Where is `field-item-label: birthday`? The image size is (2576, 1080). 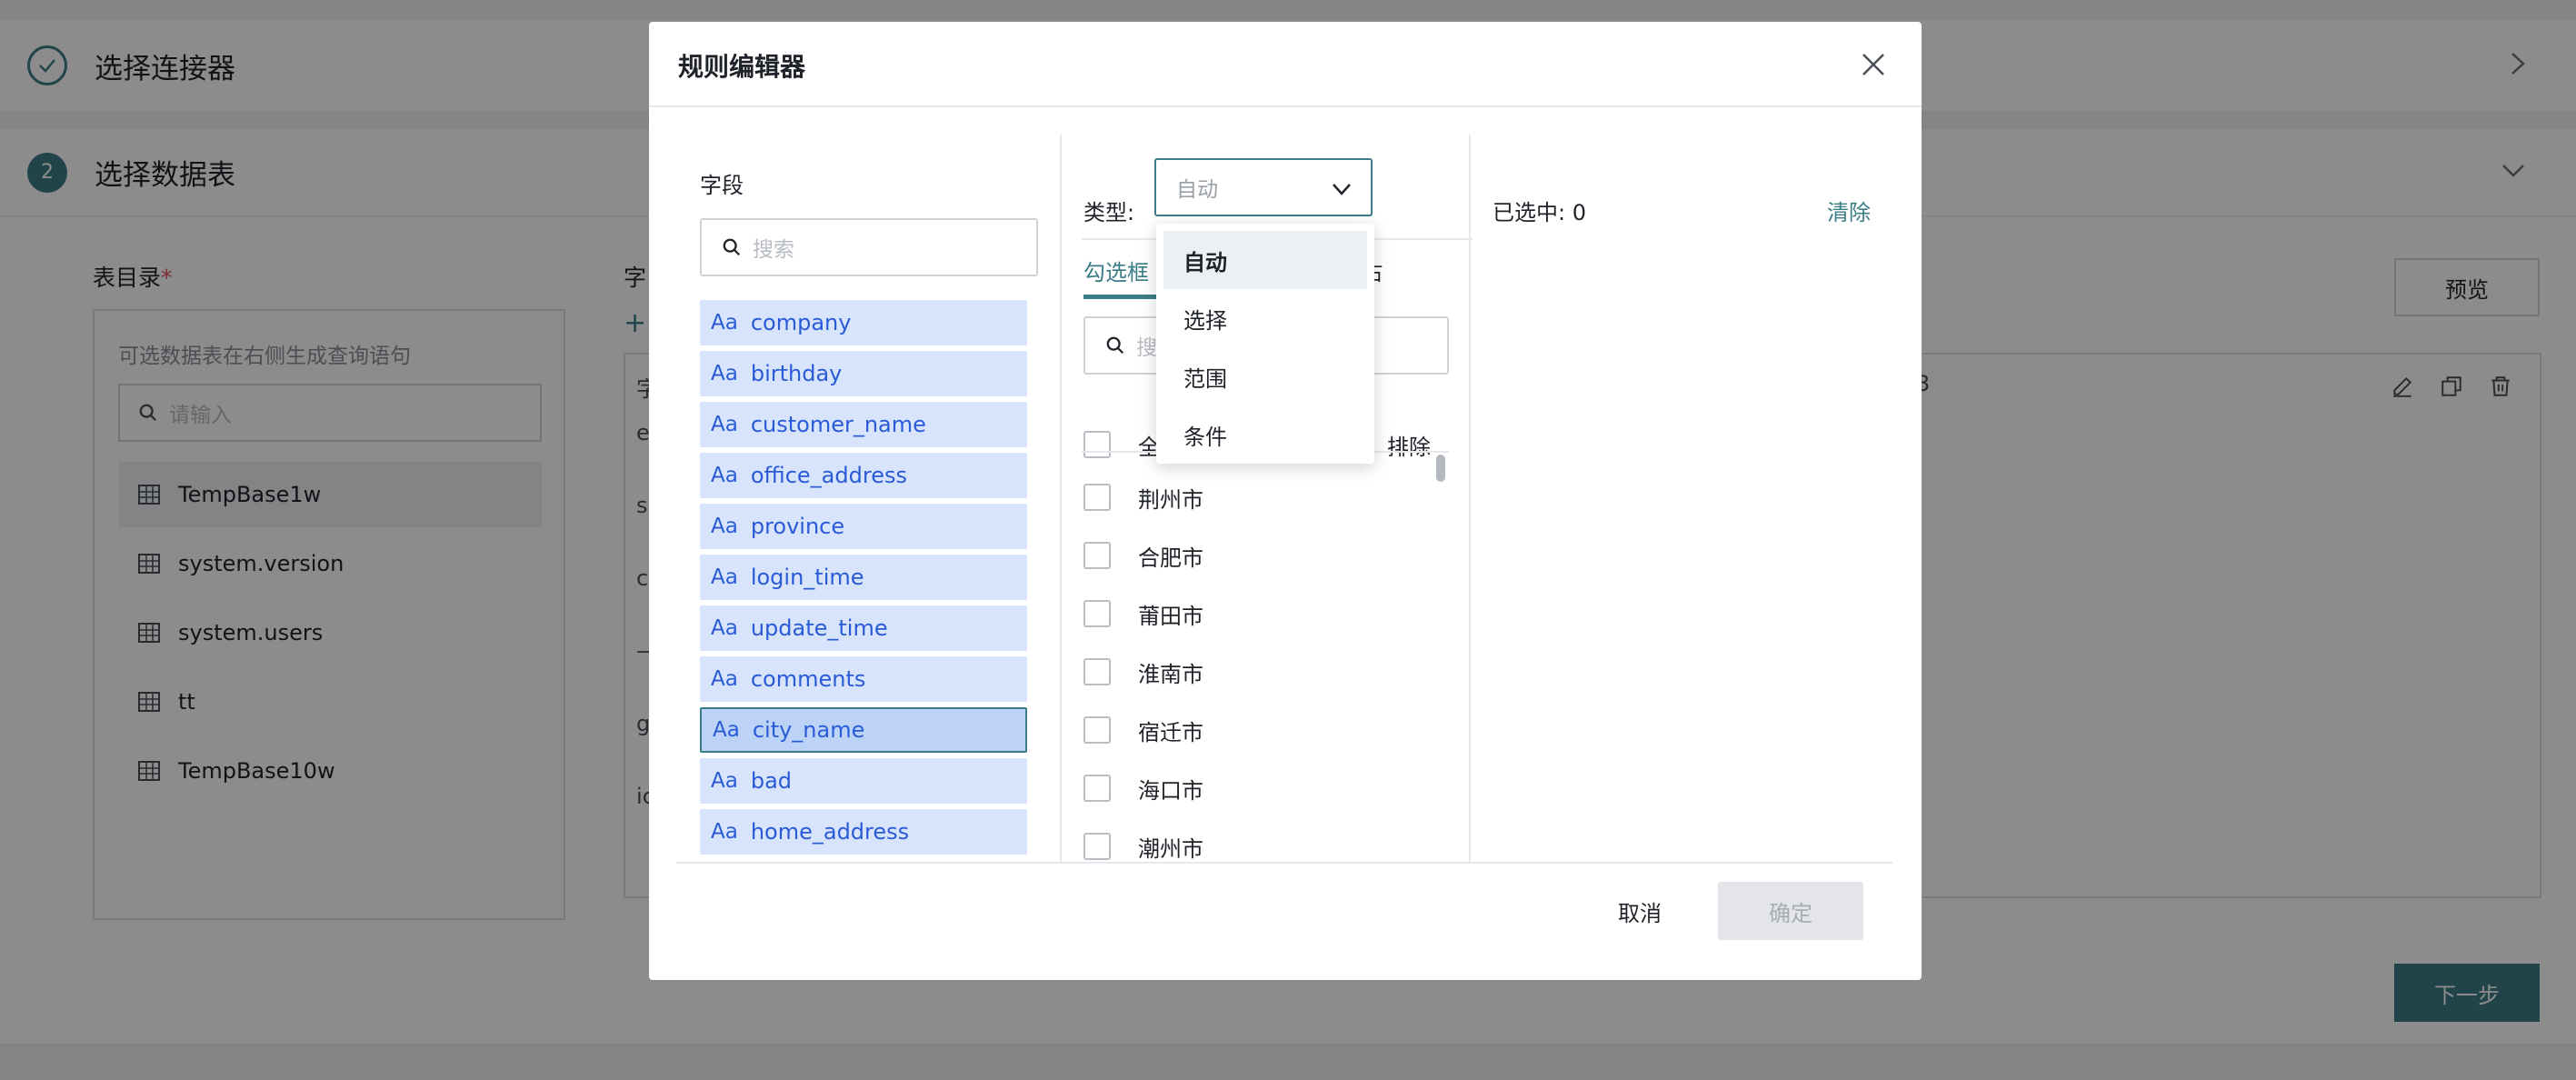
field-item-label: birthday is located at coordinates (796, 373).